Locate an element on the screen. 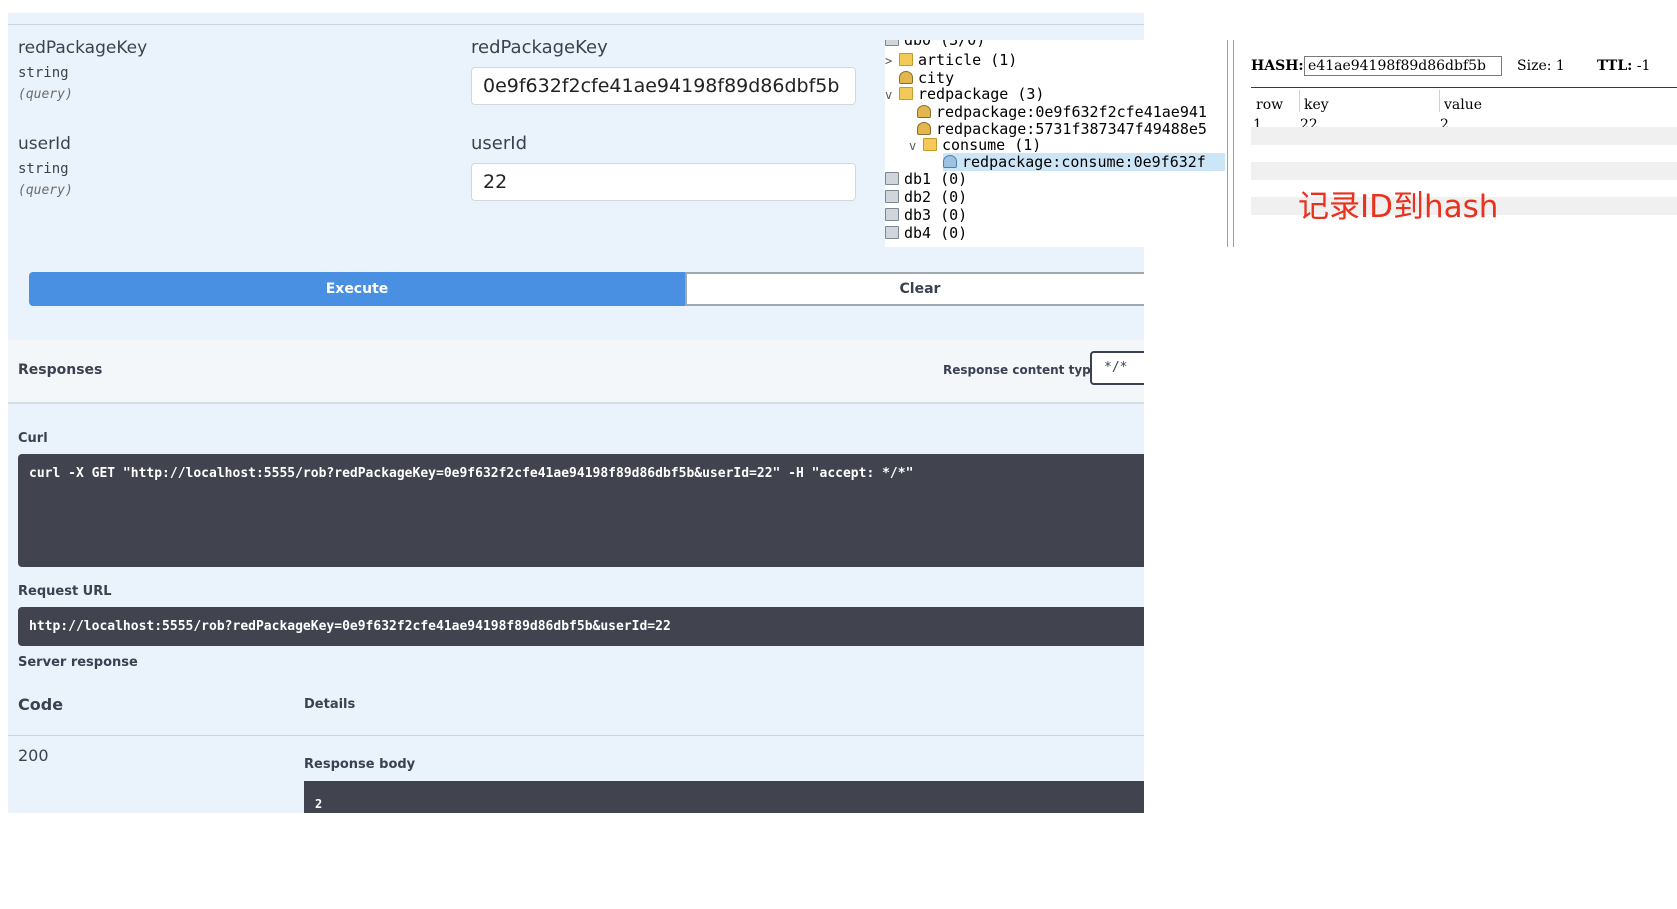 The image size is (1677, 909). server-response-label: Server response is located at coordinates (78, 662).